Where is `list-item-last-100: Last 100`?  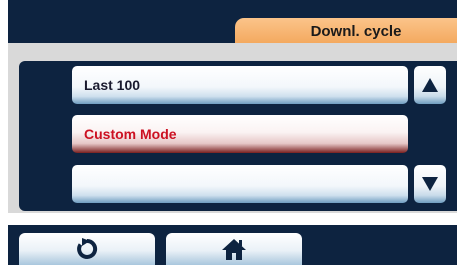 list-item-last-100: Last 100 is located at coordinates (240, 85).